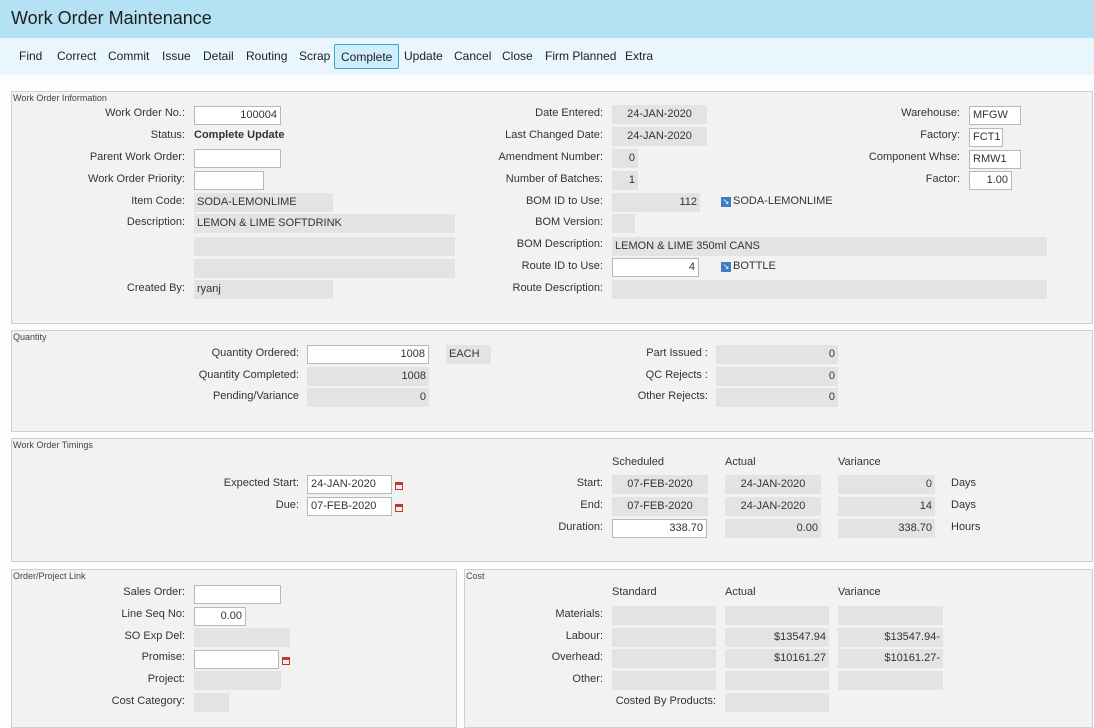 The image size is (1094, 728). I want to click on last-changed-label: Last Changed Date:, so click(554, 135).